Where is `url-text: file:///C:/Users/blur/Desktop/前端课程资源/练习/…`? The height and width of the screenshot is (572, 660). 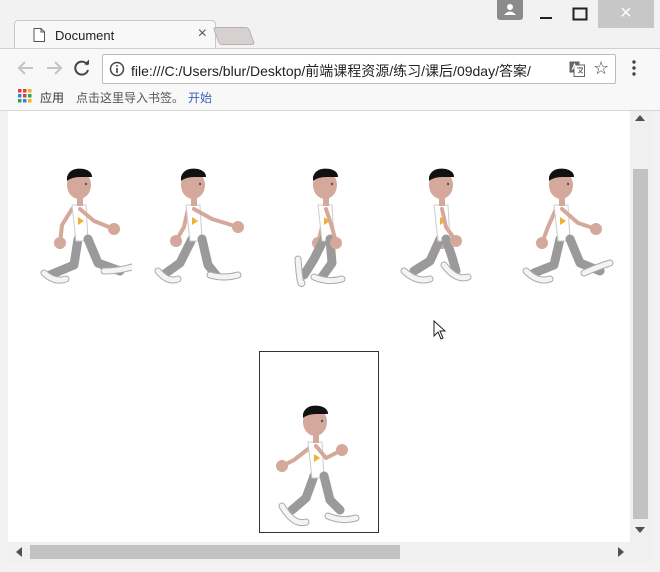 url-text: file:///C:/Users/blur/Desktop/前端课程资源/练习/… is located at coordinates (347, 71).